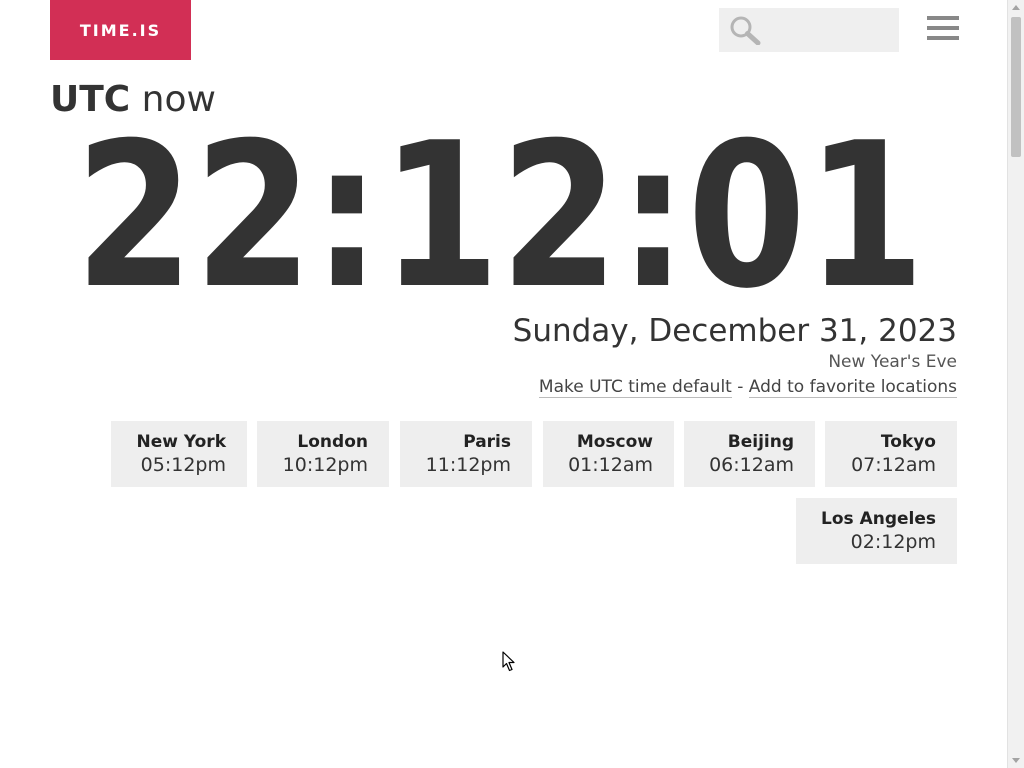 The image size is (1024, 768). What do you see at coordinates (943, 30) in the screenshot?
I see `hamburger-menu-icon` at bounding box center [943, 30].